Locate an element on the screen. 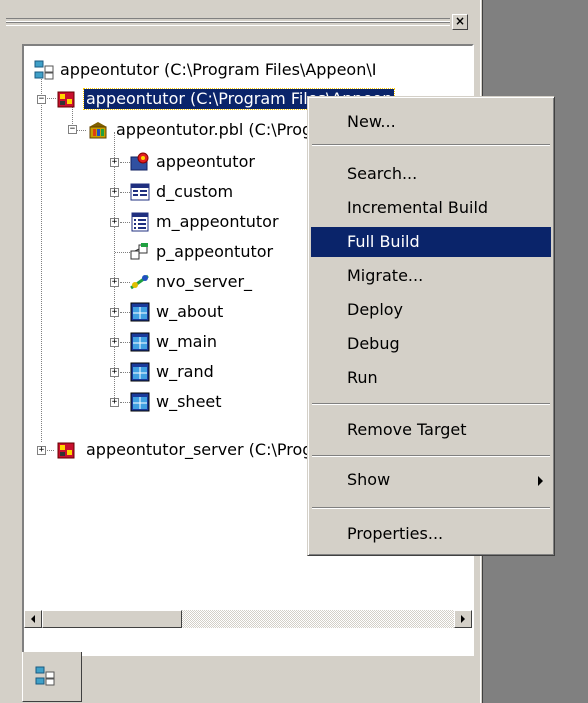 The height and width of the screenshot is (703, 588). menu-item-remove-target: Remove Target is located at coordinates (431, 430).